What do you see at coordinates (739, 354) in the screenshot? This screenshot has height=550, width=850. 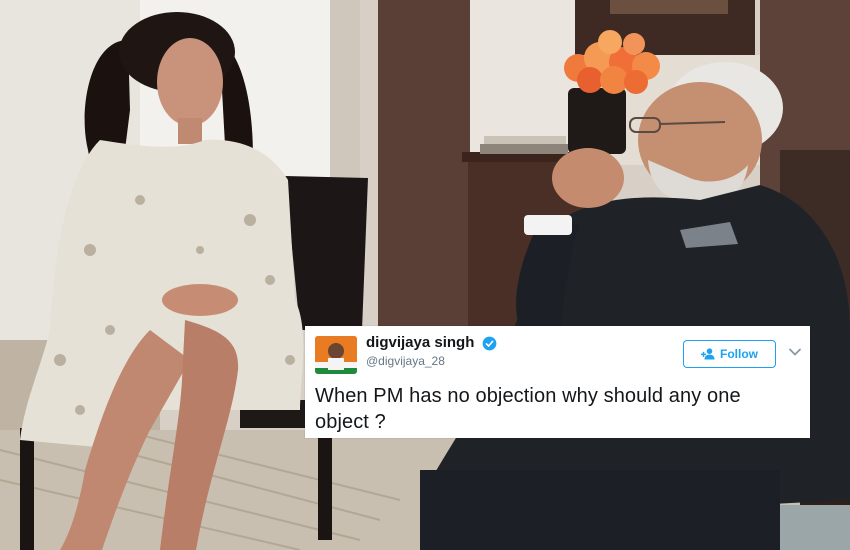 I see `follow-button-label: Follow` at bounding box center [739, 354].